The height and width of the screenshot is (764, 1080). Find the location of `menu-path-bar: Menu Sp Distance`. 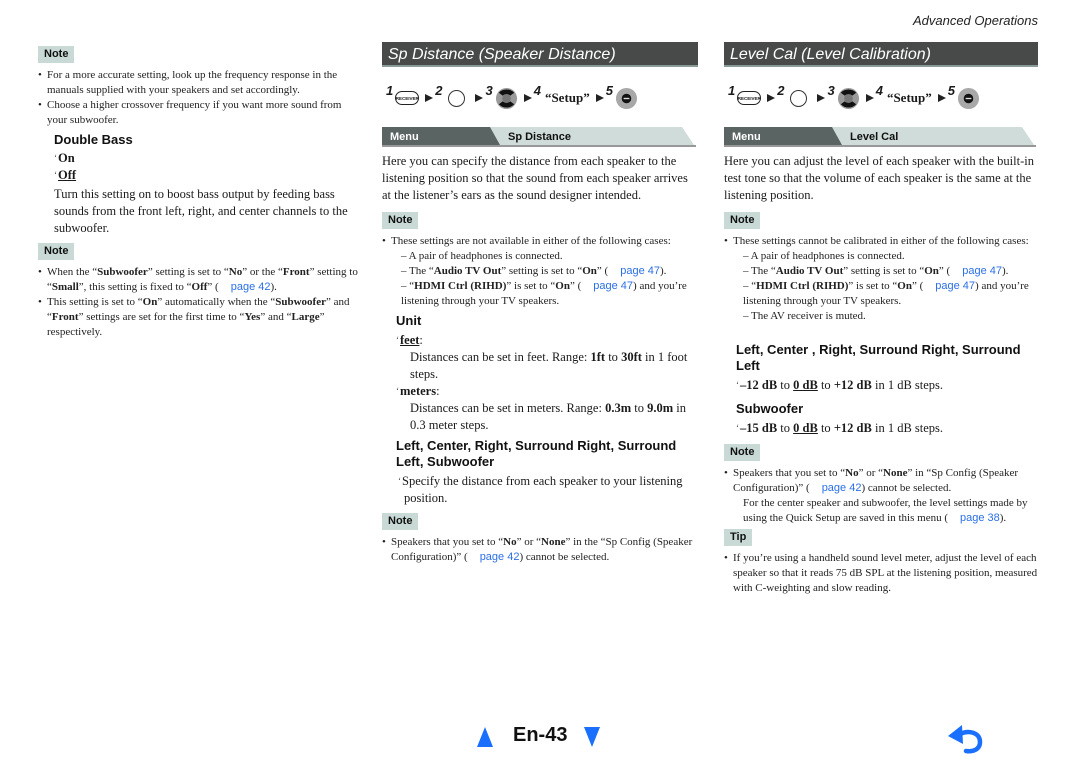

menu-path-bar: Menu Sp Distance is located at coordinates (540, 137).